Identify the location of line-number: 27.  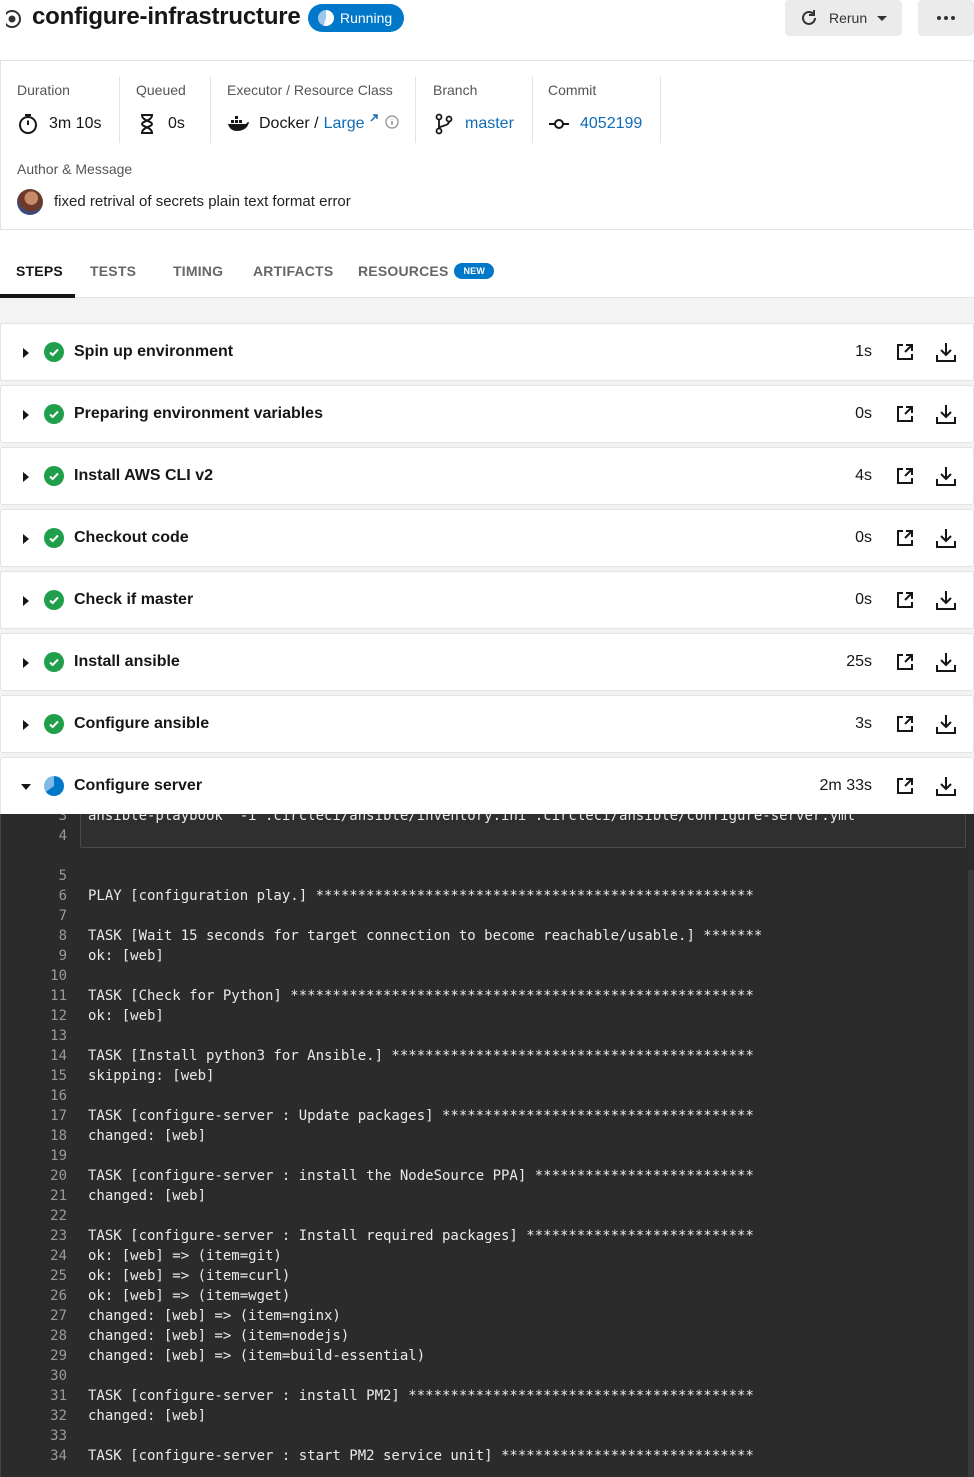
(58, 1316).